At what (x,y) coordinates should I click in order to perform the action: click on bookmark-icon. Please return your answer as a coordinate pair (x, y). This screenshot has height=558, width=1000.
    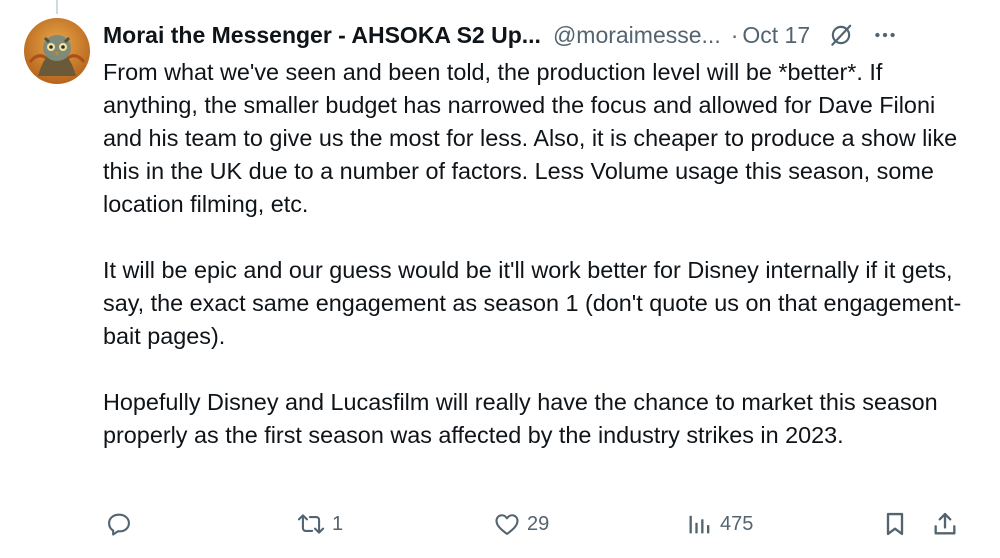
    Looking at the image, I should click on (895, 524).